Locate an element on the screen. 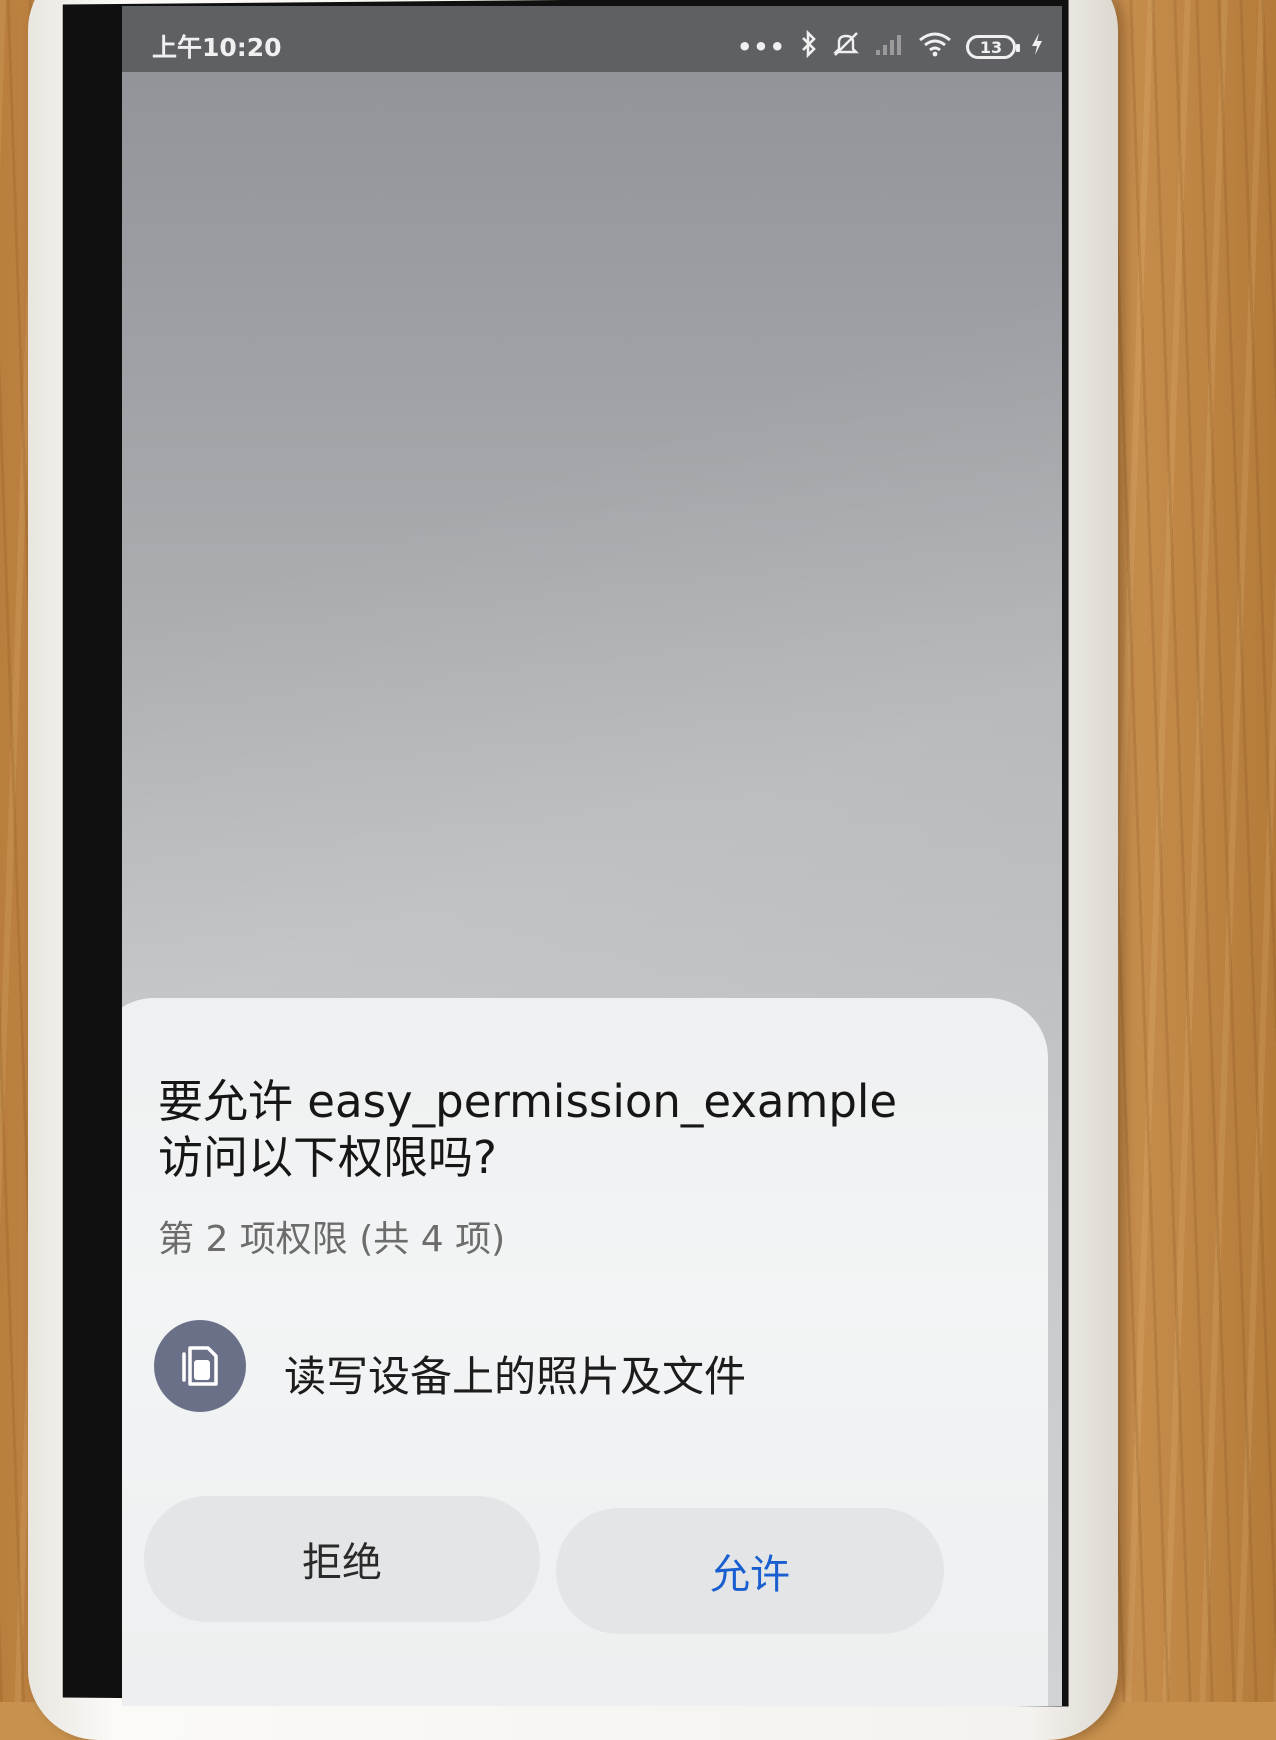 Image resolution: width=1276 pixels, height=1740 pixels. battery-icon: 13 is located at coordinates (993, 47).